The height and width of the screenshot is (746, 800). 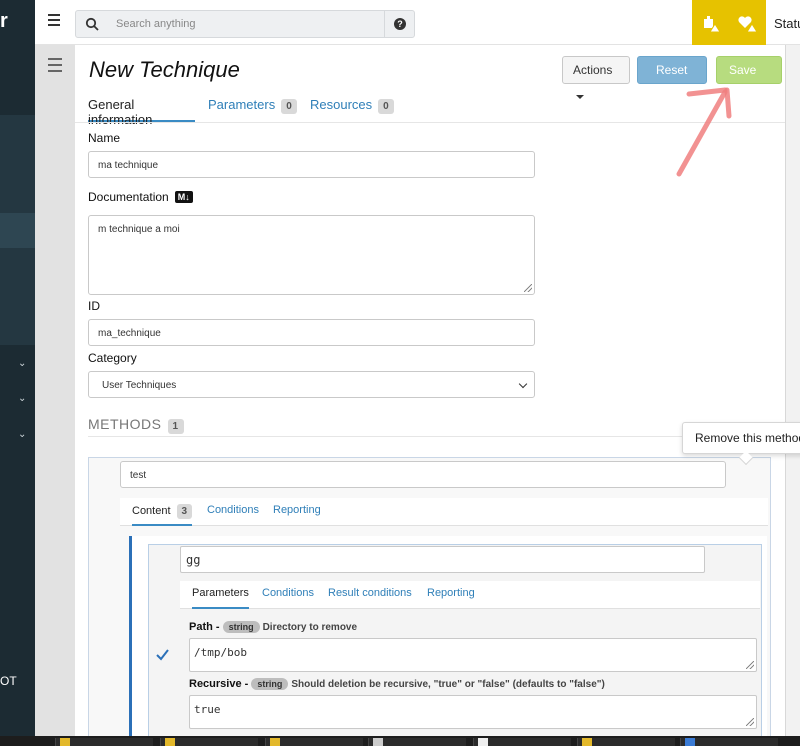 What do you see at coordinates (747, 23) in the screenshot?
I see `heart-warning-icon` at bounding box center [747, 23].